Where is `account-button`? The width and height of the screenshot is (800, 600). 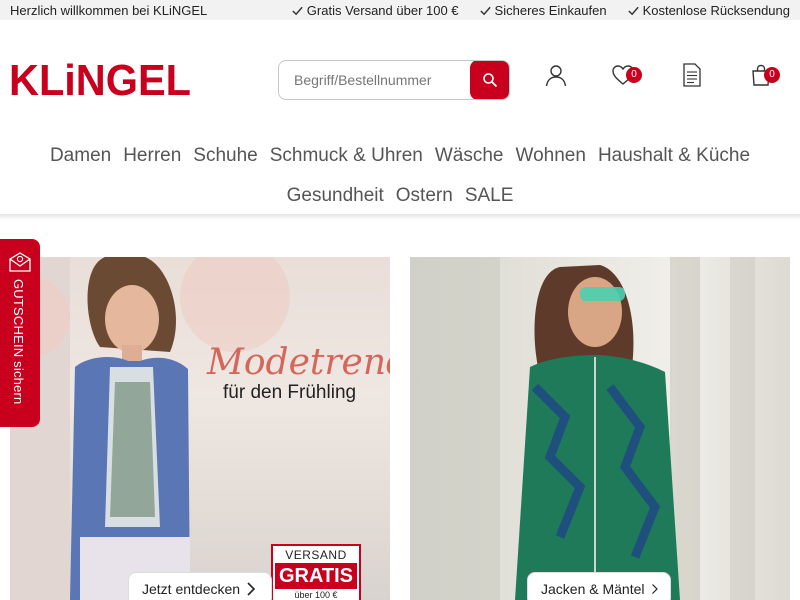
account-button is located at coordinates (556, 75).